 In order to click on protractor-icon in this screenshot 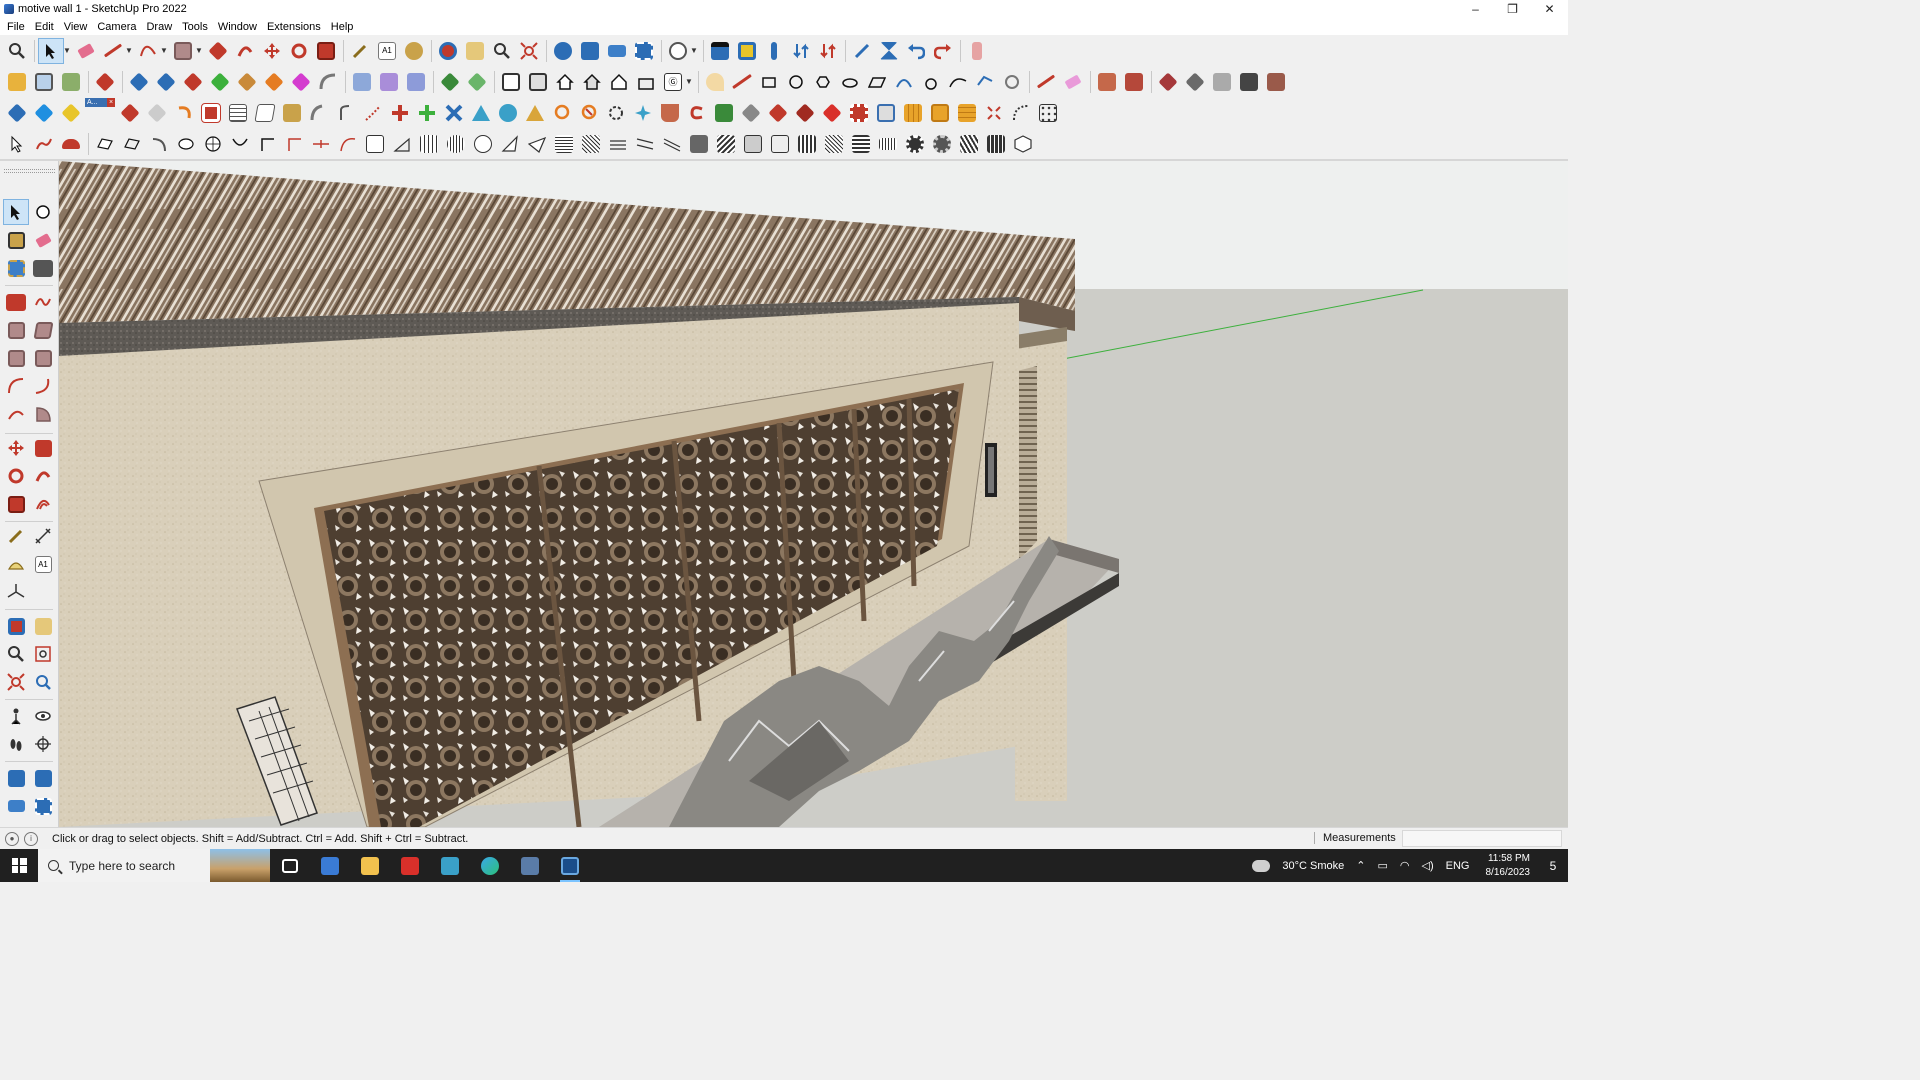, I will do `click(16, 564)`.